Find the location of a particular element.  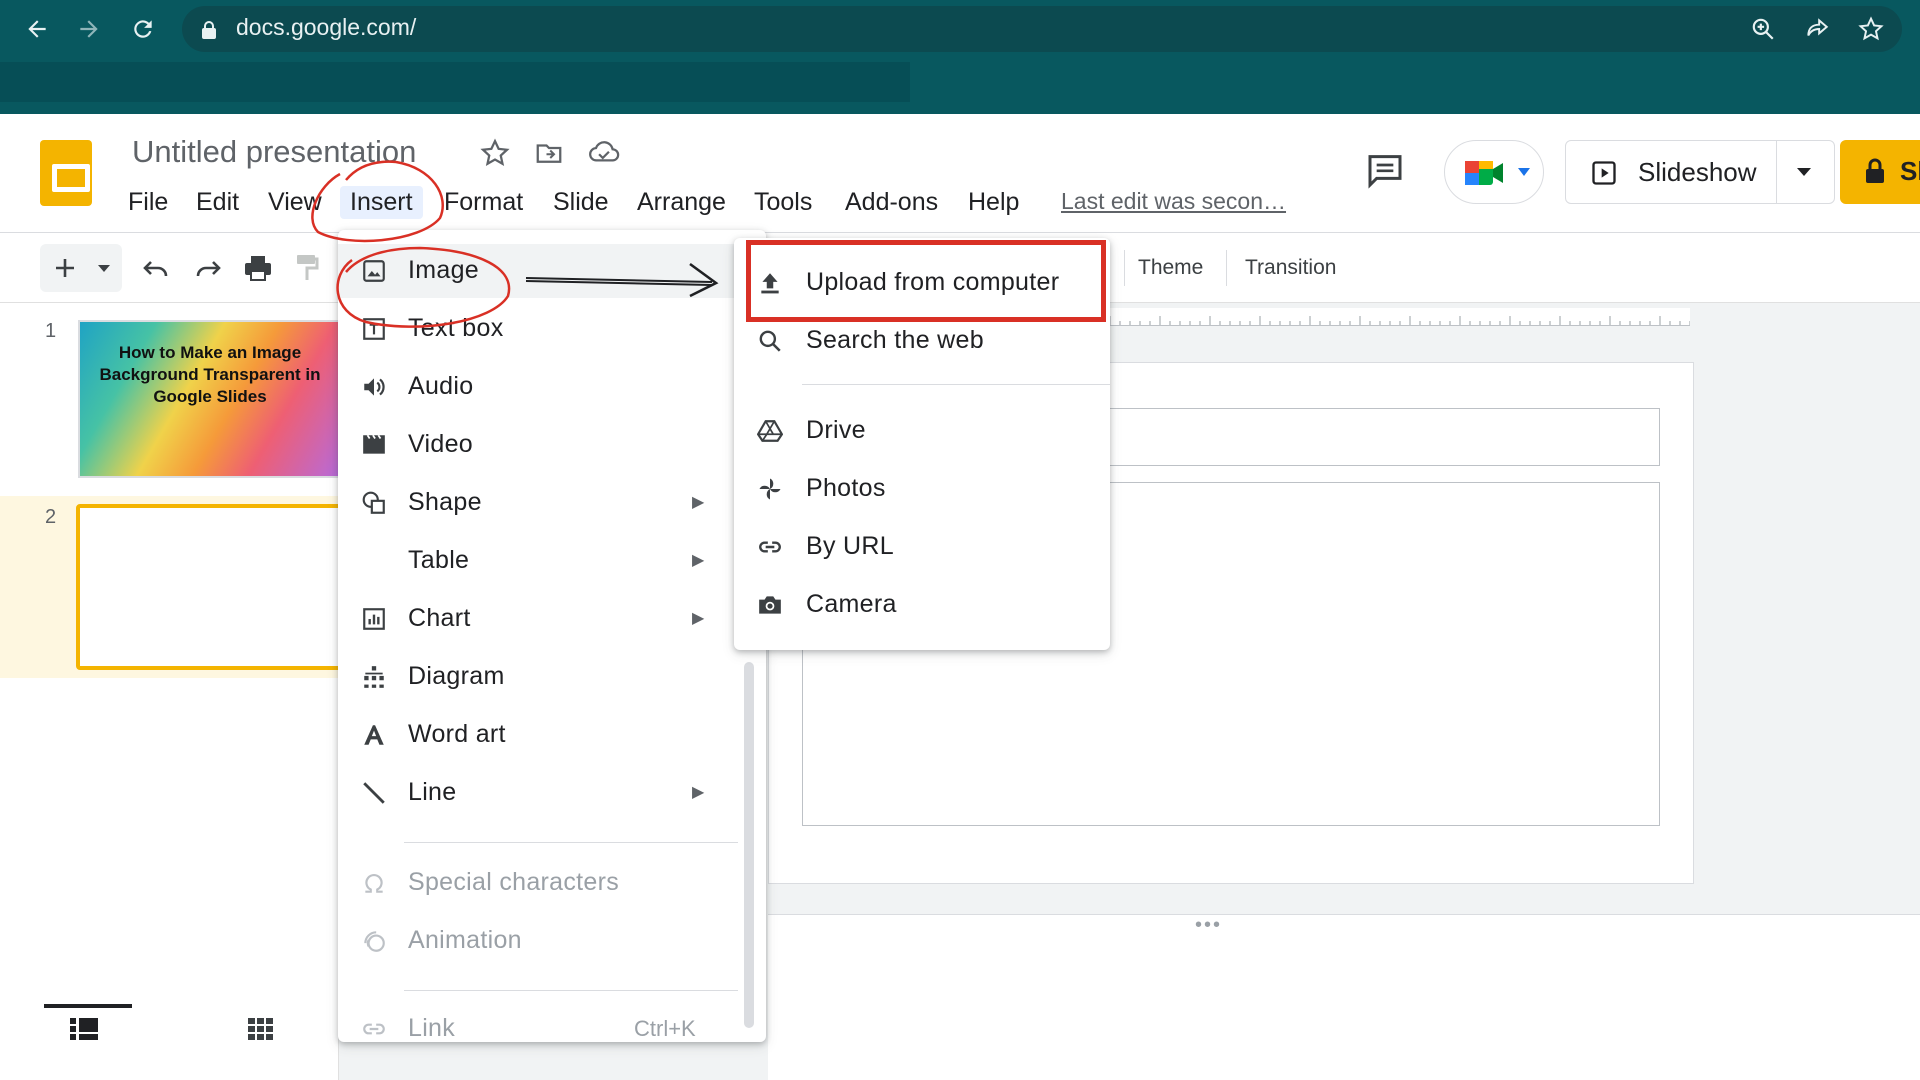

menu-item-label: Text box is located at coordinates (456, 328).